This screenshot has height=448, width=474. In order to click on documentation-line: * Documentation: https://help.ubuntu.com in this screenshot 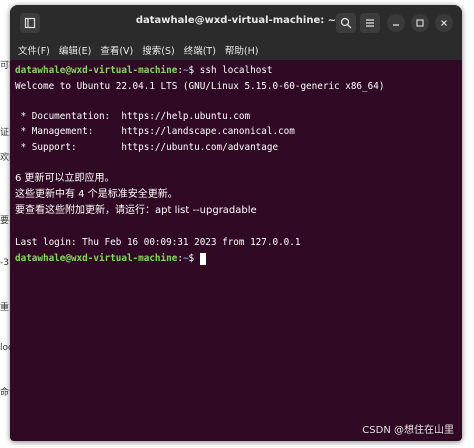, I will do `click(133, 116)`.